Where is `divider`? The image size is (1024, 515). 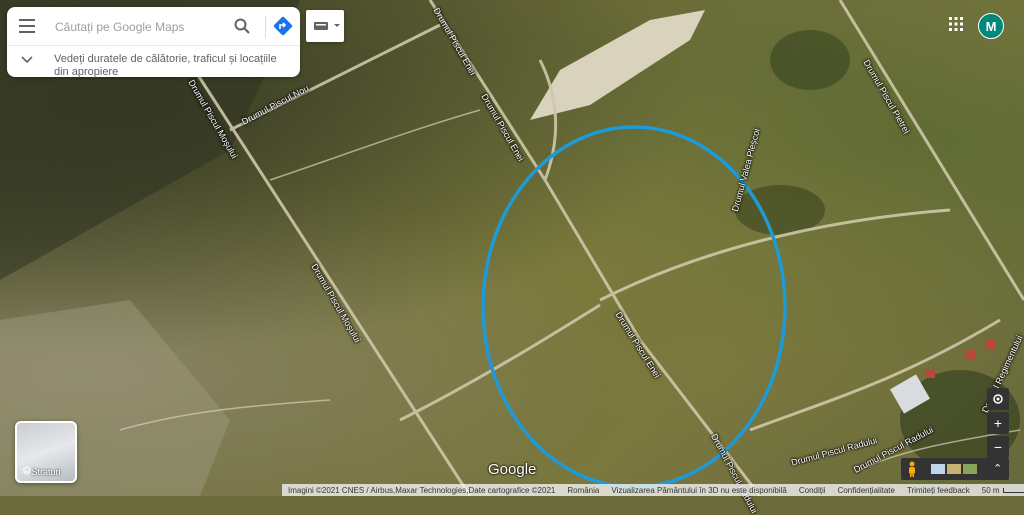
divider is located at coordinates (265, 27).